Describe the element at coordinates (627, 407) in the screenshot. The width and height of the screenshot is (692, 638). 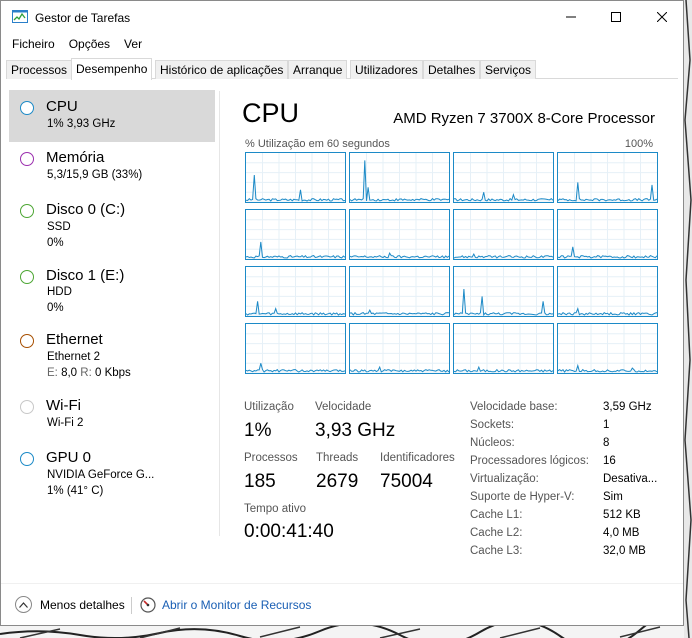
I see `spec-value: 3,59 GHz` at that location.